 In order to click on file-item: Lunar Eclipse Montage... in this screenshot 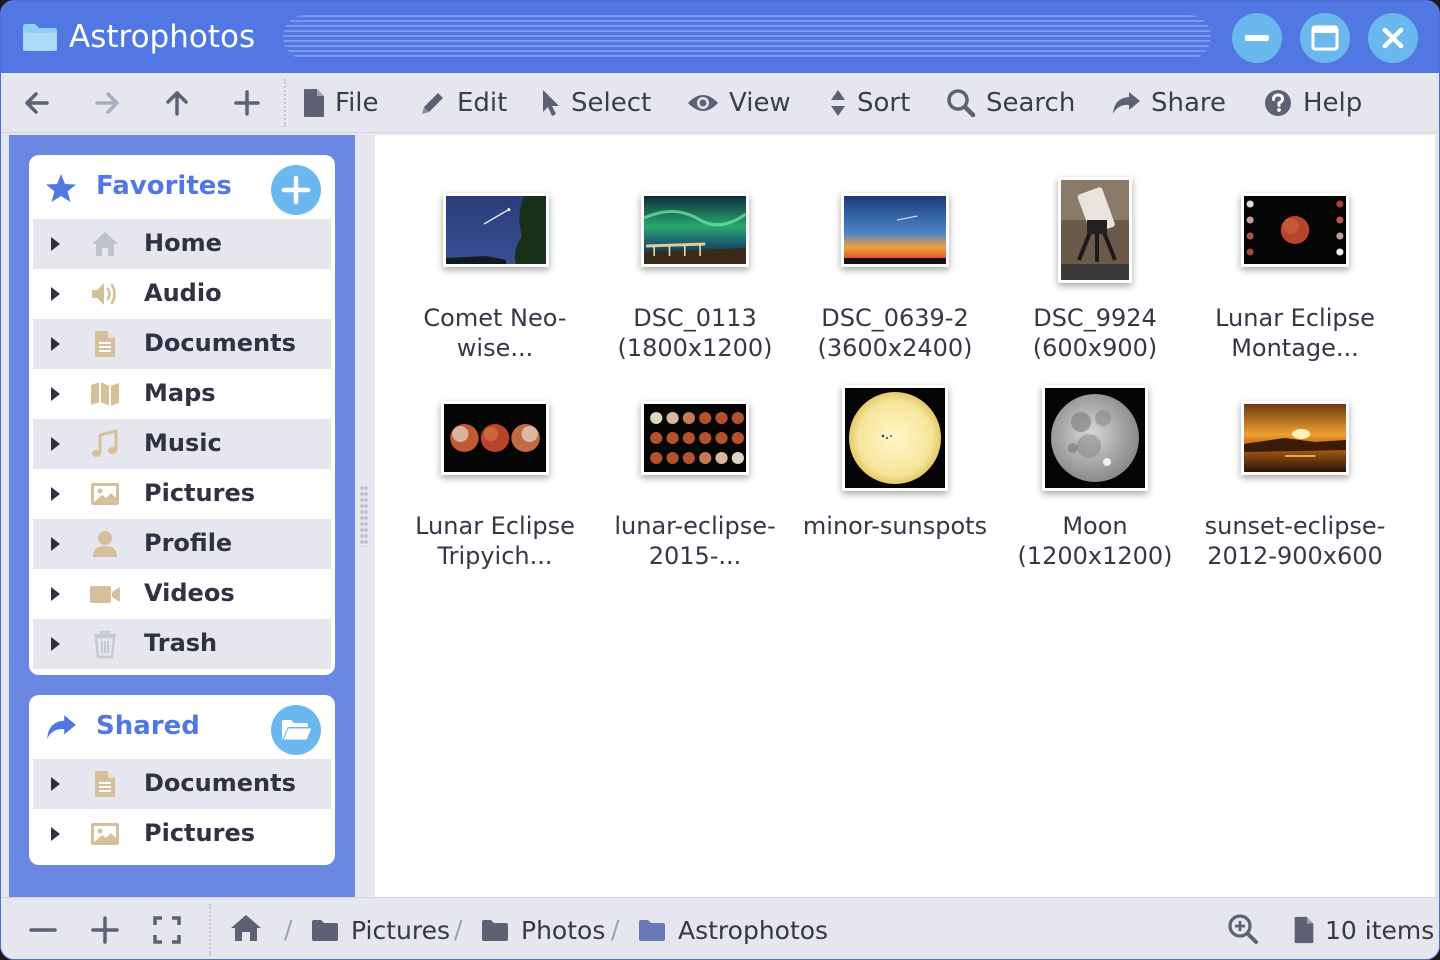, I will do `click(1295, 275)`.